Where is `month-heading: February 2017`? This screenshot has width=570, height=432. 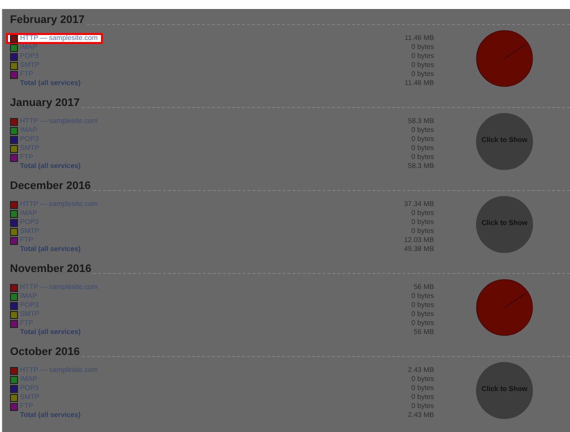
month-heading: February 2017 is located at coordinates (47, 20).